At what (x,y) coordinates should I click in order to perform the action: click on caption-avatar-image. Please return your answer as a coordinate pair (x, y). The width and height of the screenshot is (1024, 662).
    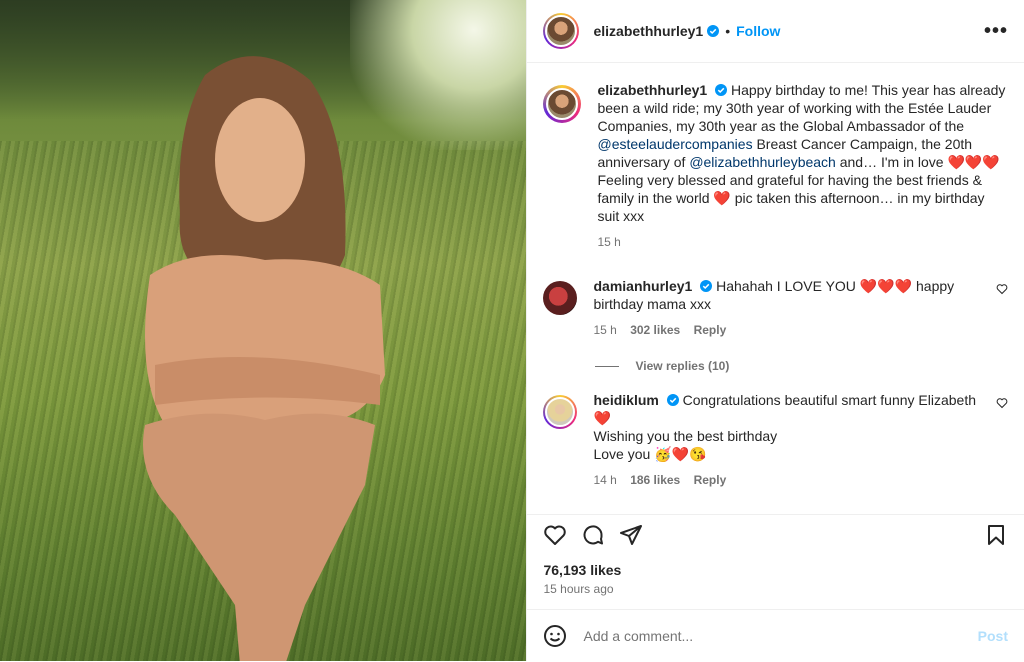
    Looking at the image, I should click on (562, 104).